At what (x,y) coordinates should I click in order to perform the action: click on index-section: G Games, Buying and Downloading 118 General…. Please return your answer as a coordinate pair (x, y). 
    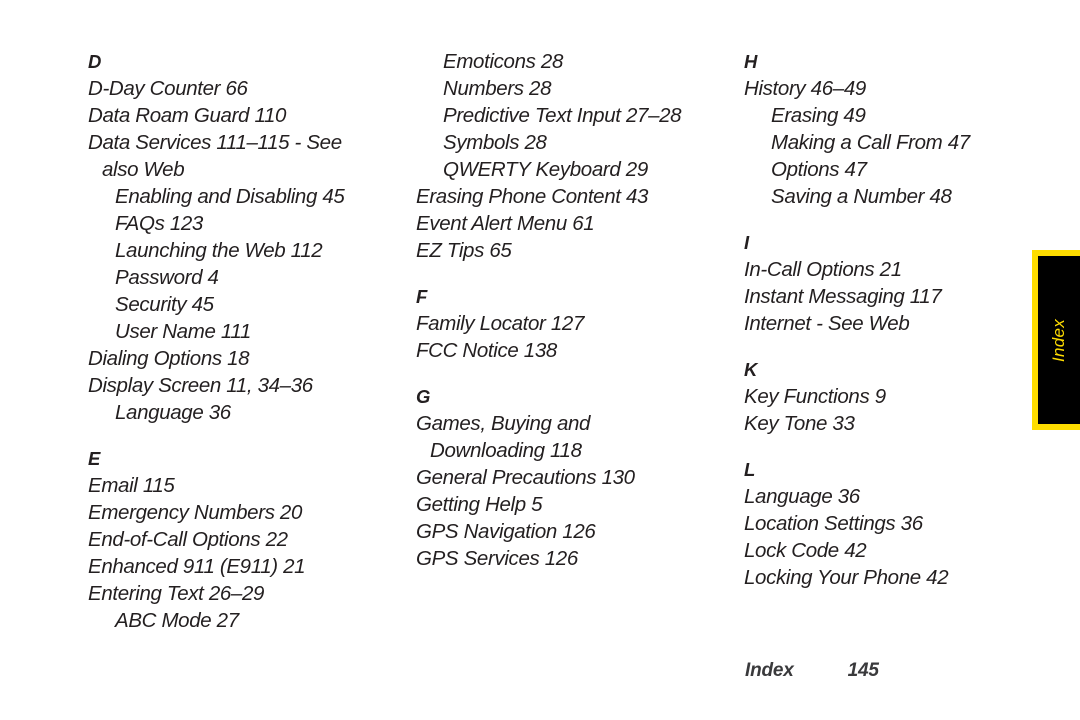
    Looking at the image, I should click on (571, 477).